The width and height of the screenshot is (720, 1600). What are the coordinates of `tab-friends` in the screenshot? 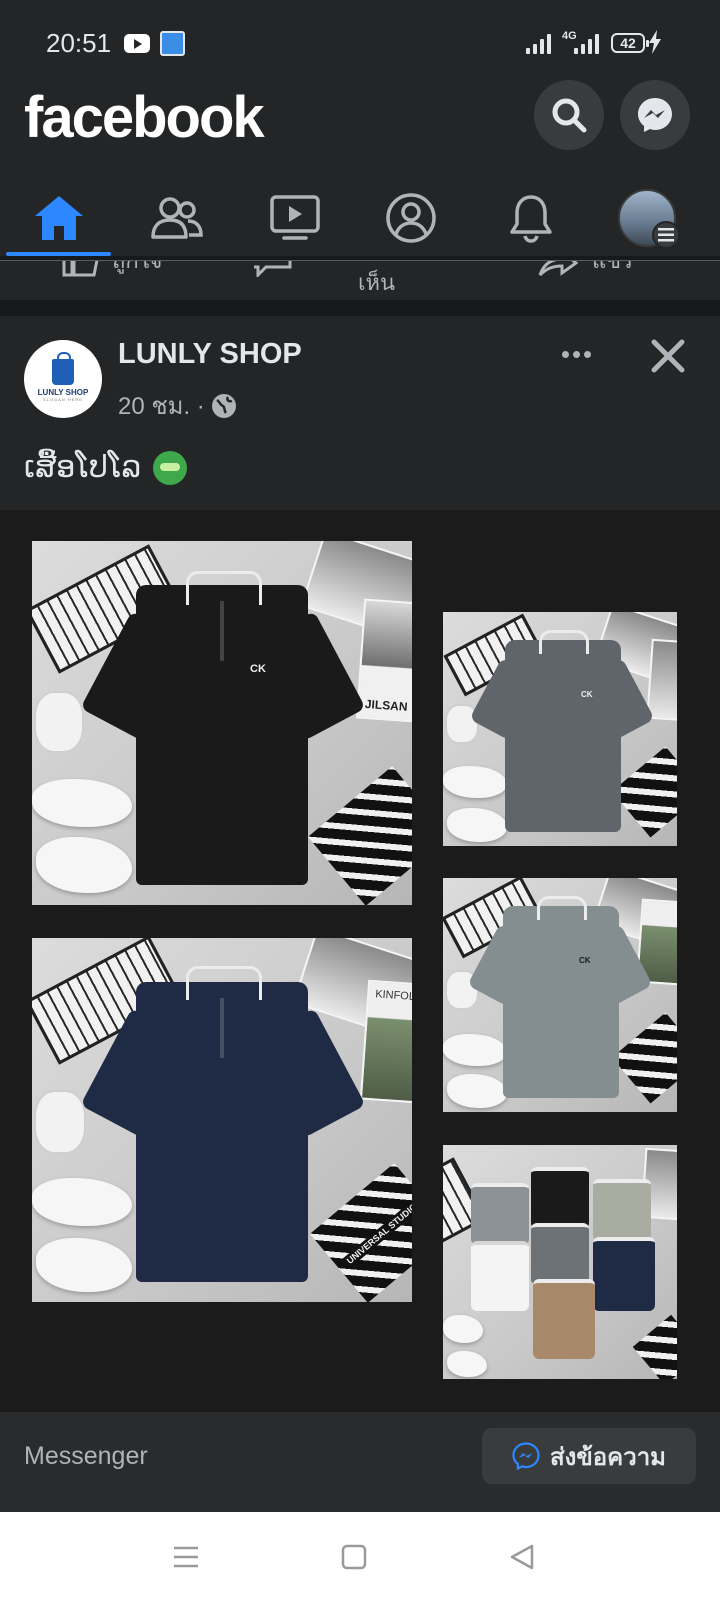 It's located at (177, 218).